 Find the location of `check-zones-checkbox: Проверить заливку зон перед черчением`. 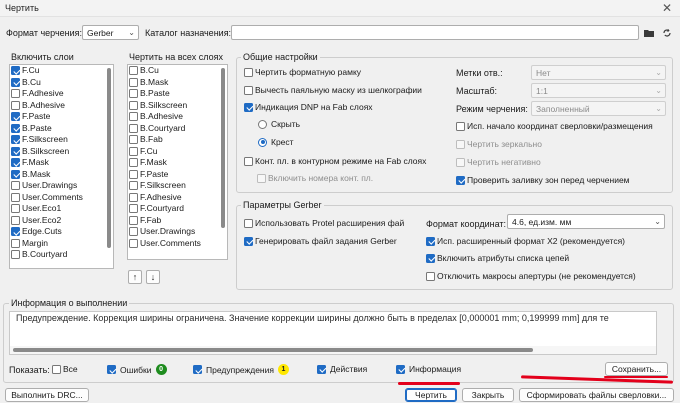

check-zones-checkbox: Проверить заливку зон перед черчением is located at coordinates (543, 180).